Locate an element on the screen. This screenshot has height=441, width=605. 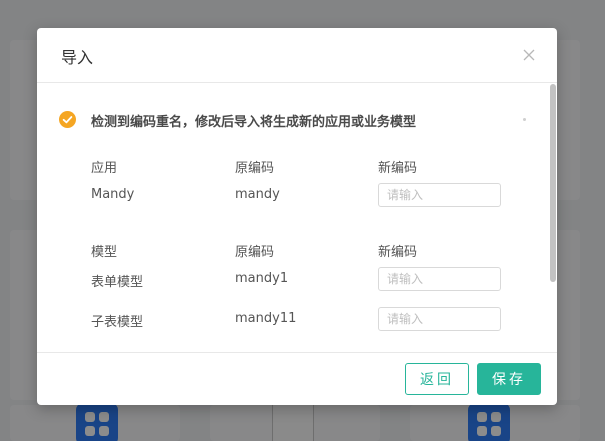
model-name: 表单模型 is located at coordinates (117, 282).